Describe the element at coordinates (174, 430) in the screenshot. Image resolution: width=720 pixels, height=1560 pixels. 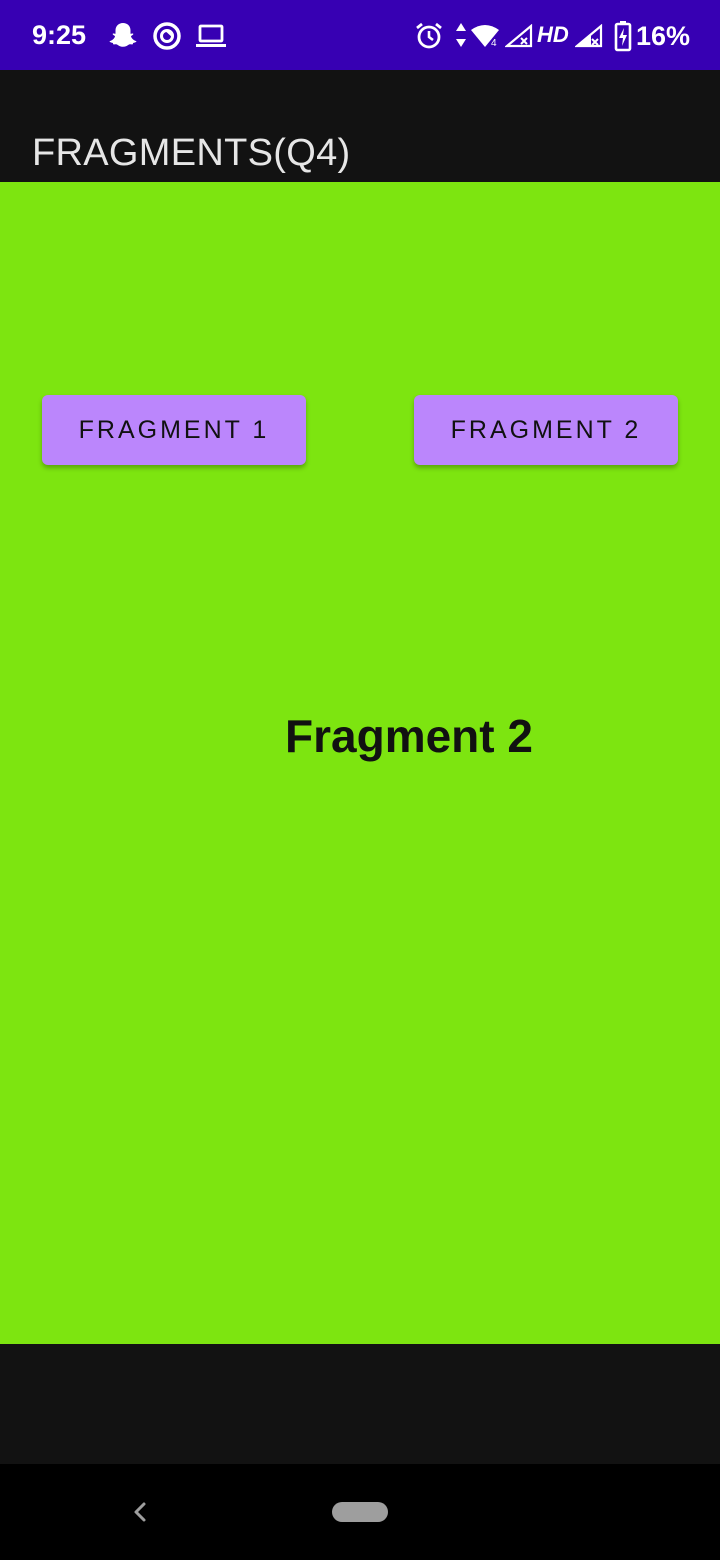
I see `fragment-1-button: FRAGMENT 1` at that location.